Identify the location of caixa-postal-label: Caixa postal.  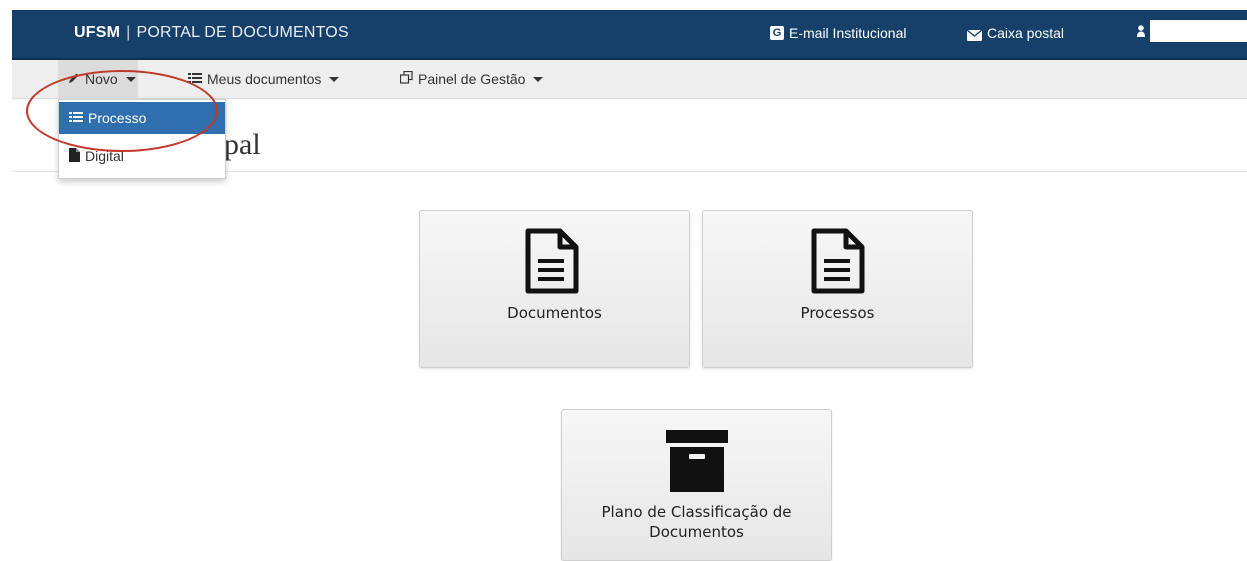
(1026, 33).